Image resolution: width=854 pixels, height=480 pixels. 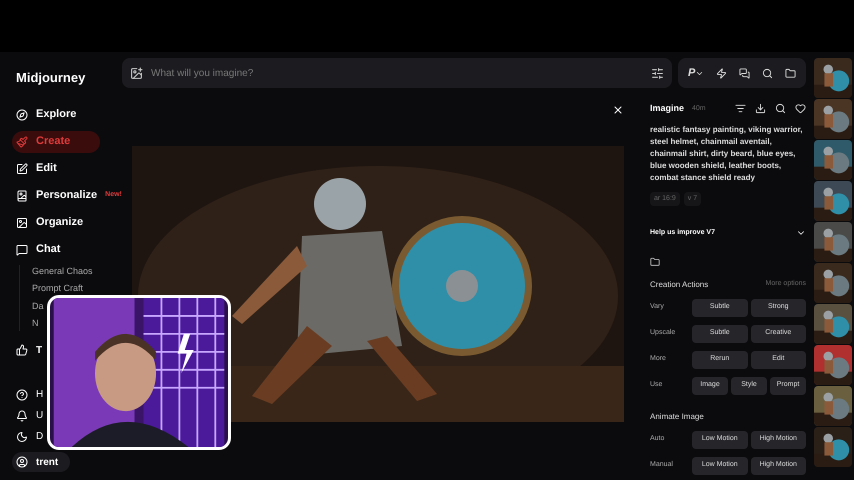 What do you see at coordinates (50, 223) in the screenshot?
I see `nav-item: Organize` at bounding box center [50, 223].